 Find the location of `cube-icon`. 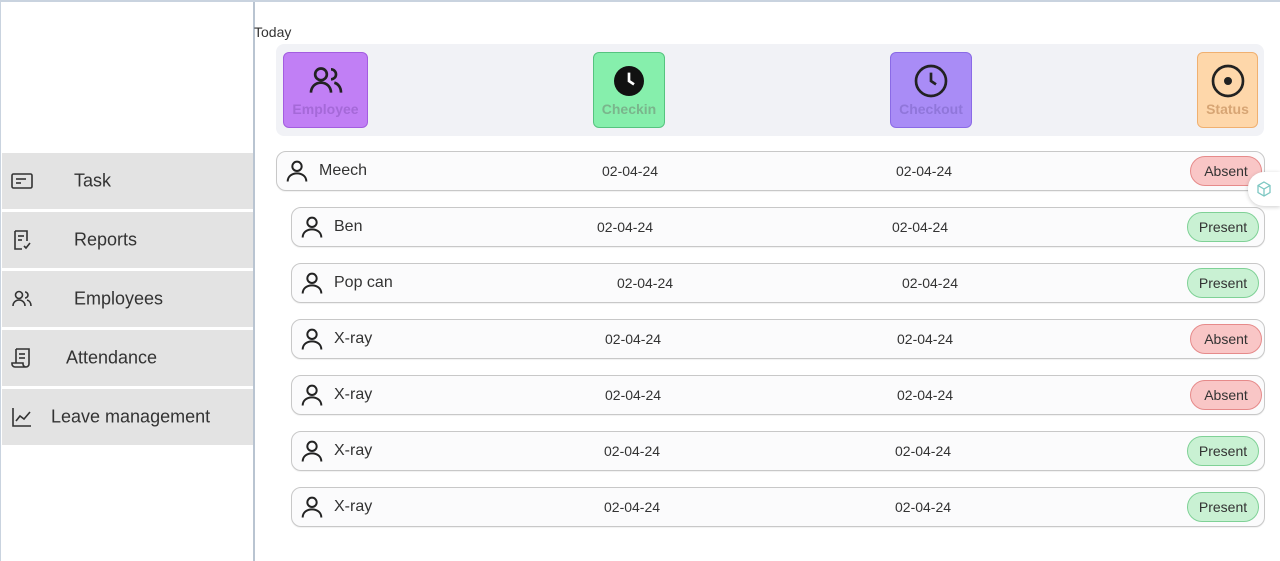

cube-icon is located at coordinates (1264, 189).